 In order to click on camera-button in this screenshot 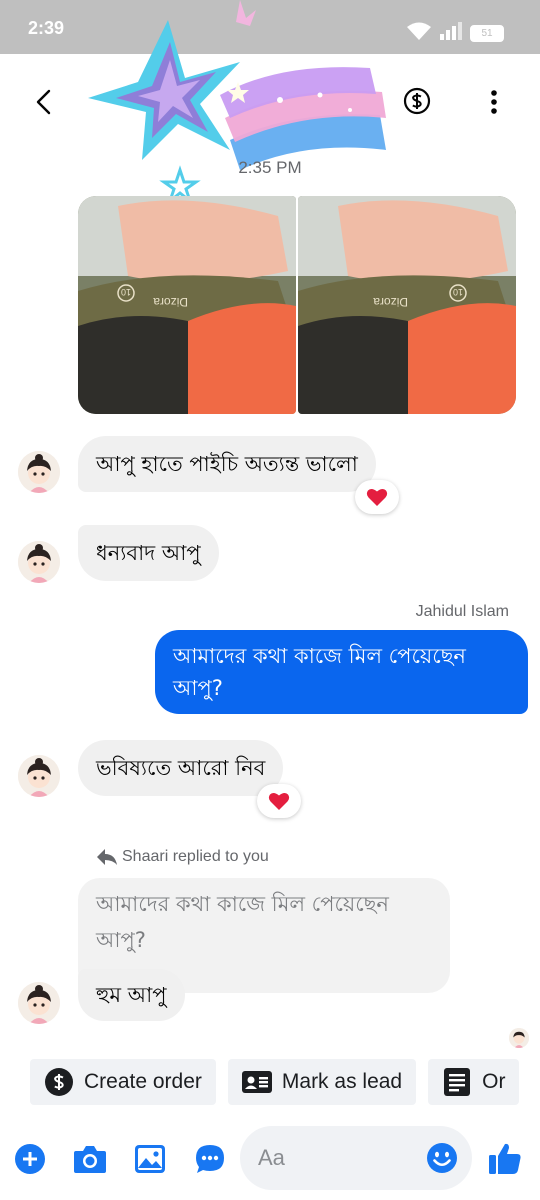, I will do `click(90, 1159)`.